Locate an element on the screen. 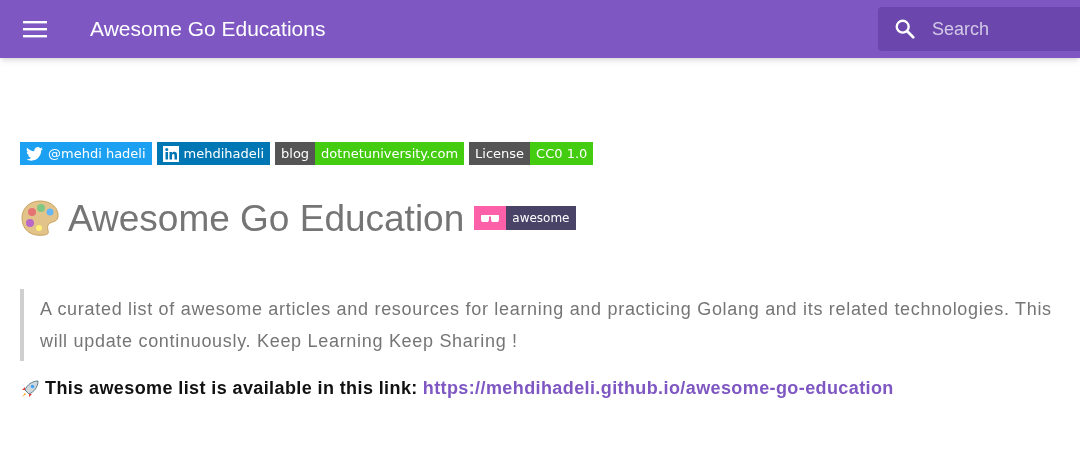  palette-icon is located at coordinates (40, 218).